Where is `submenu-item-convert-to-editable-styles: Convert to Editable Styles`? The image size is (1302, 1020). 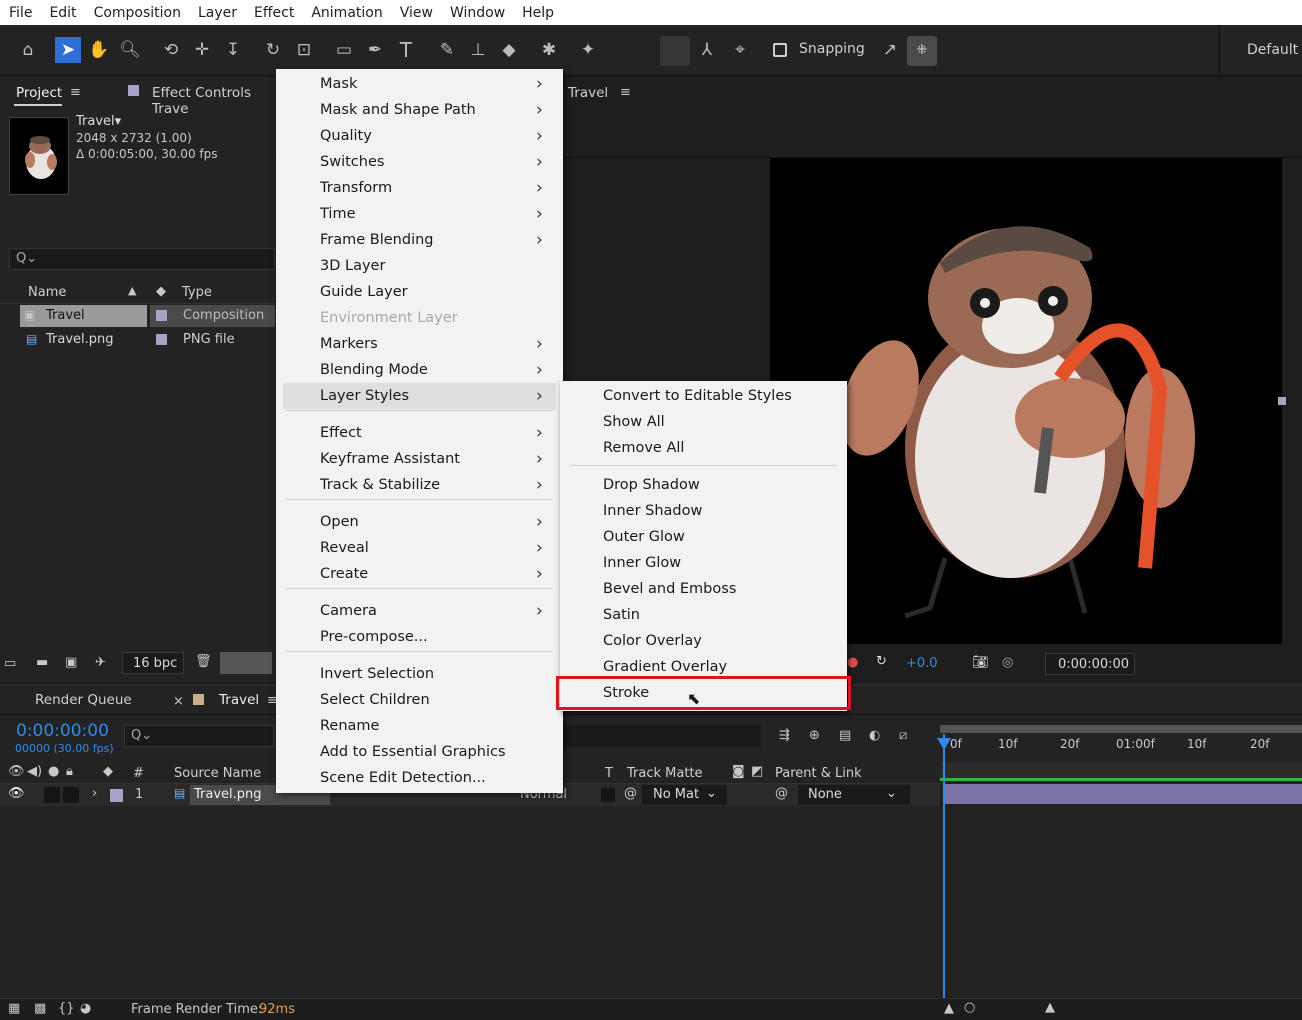 submenu-item-convert-to-editable-styles: Convert to Editable Styles is located at coordinates (703, 396).